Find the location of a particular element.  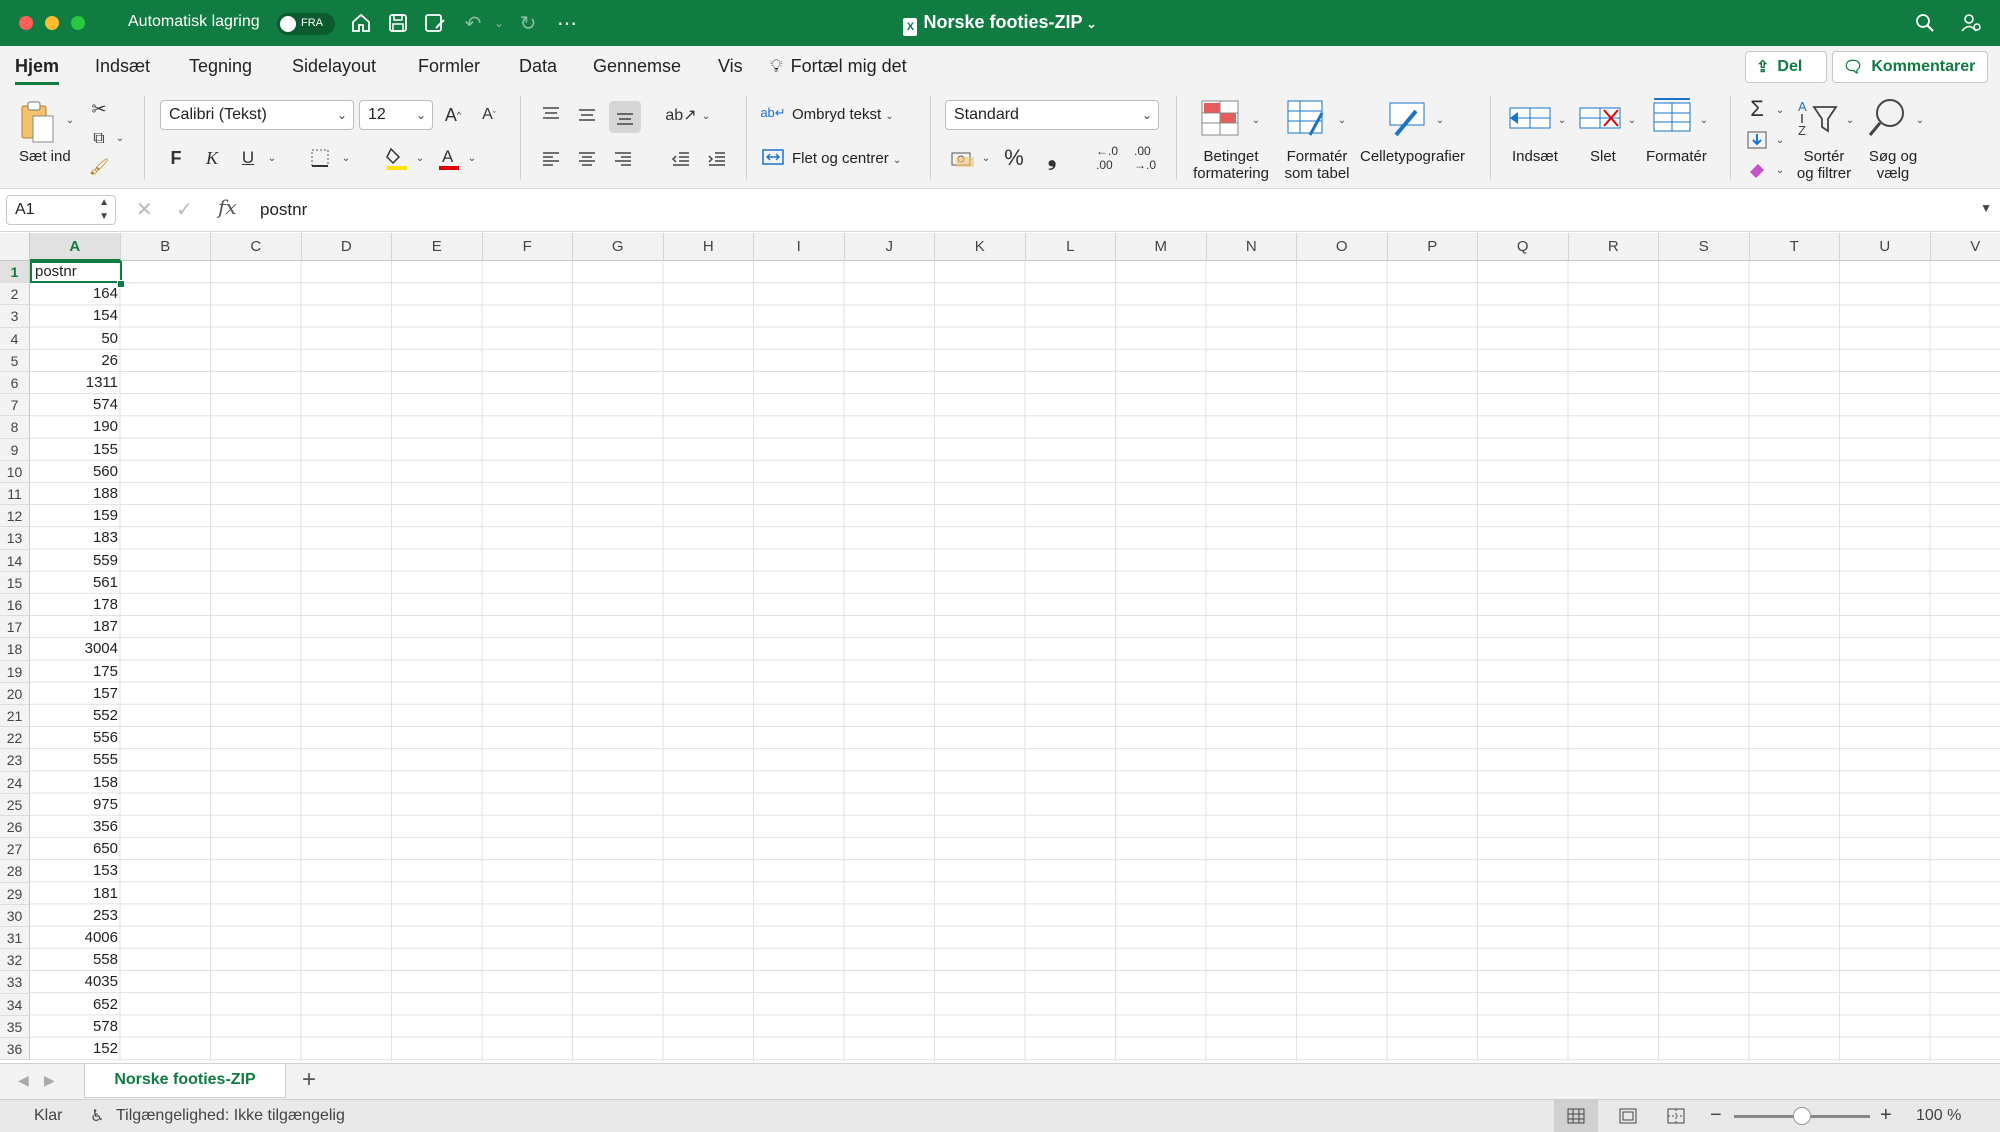

decrease-decimal-icon: .00→.0 is located at coordinates (1145, 158).